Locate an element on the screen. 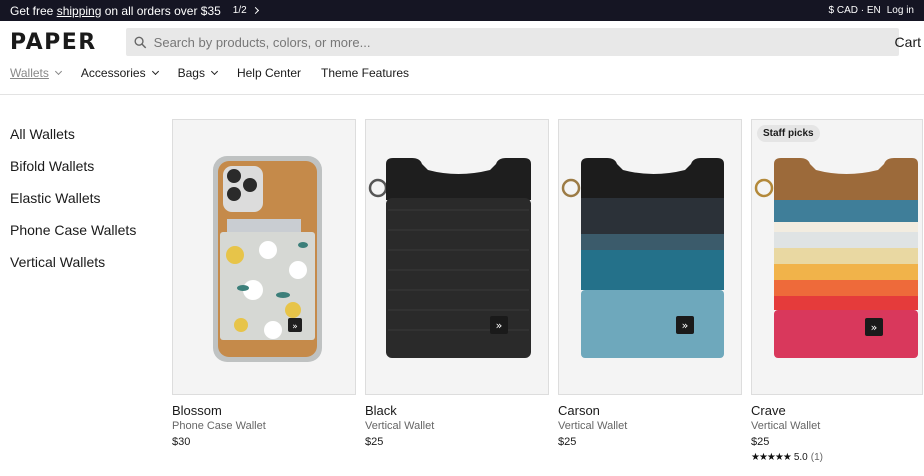 The height and width of the screenshot is (476, 924). sidebar-item-elastic-wallets: Elastic Wallets is located at coordinates (73, 206).